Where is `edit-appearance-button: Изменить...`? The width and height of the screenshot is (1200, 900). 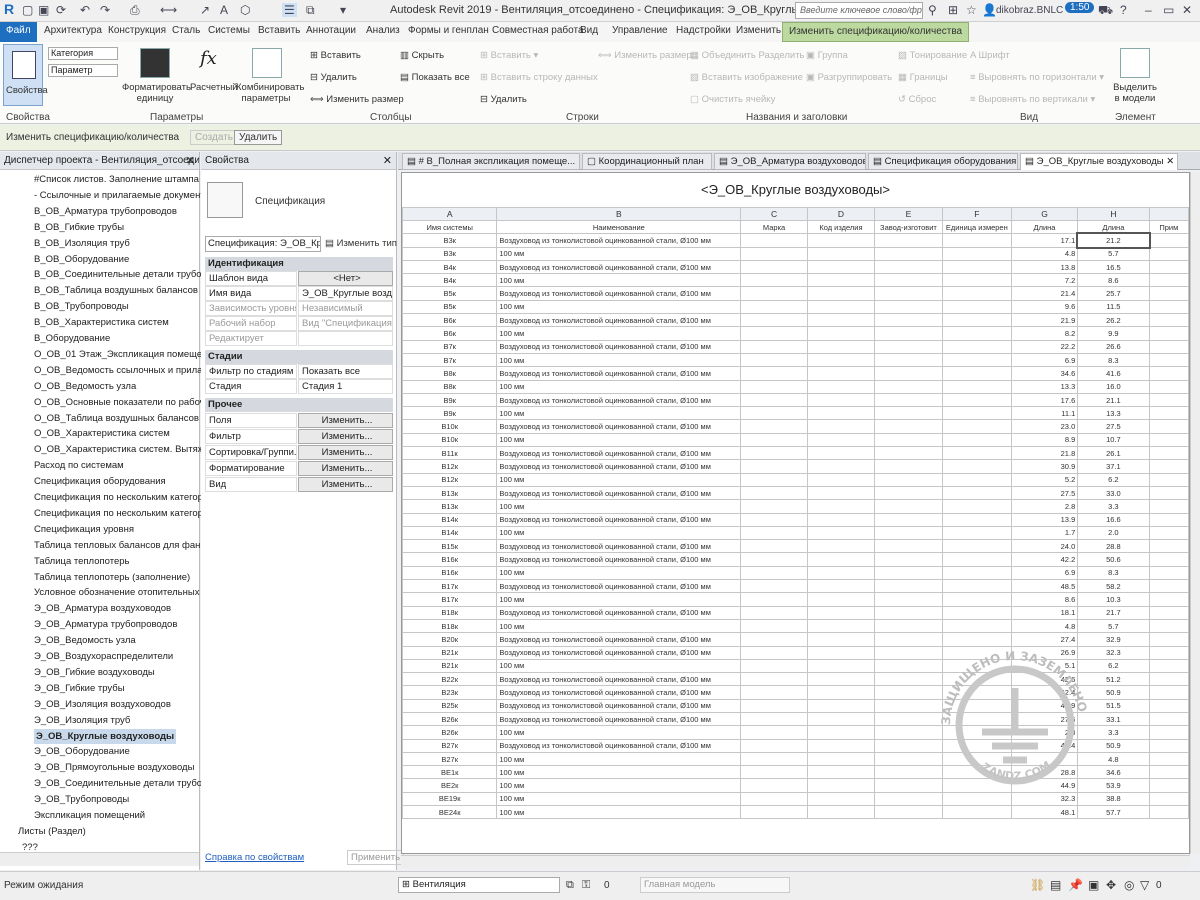 edit-appearance-button: Изменить... is located at coordinates (345, 484).